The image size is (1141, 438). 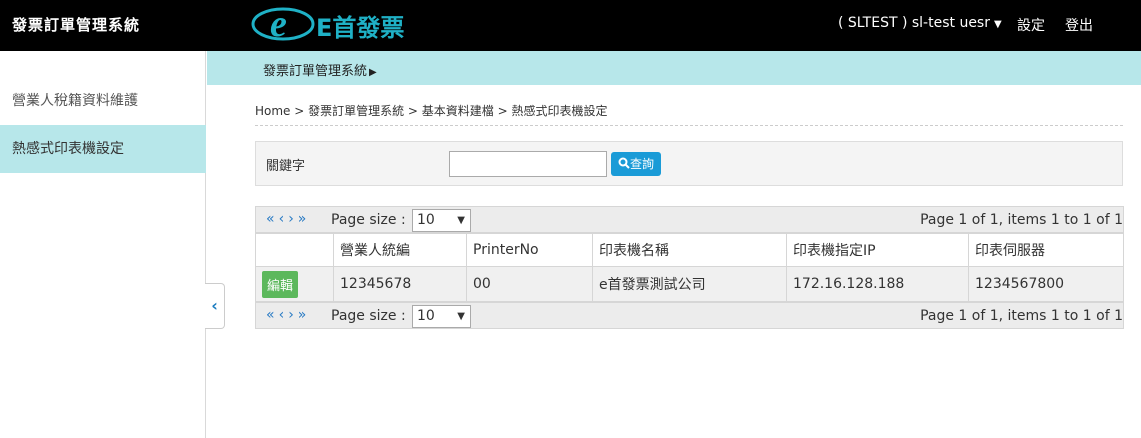 I want to click on system-menu: 發票訂單管理系統 ▶, so click(x=320, y=69).